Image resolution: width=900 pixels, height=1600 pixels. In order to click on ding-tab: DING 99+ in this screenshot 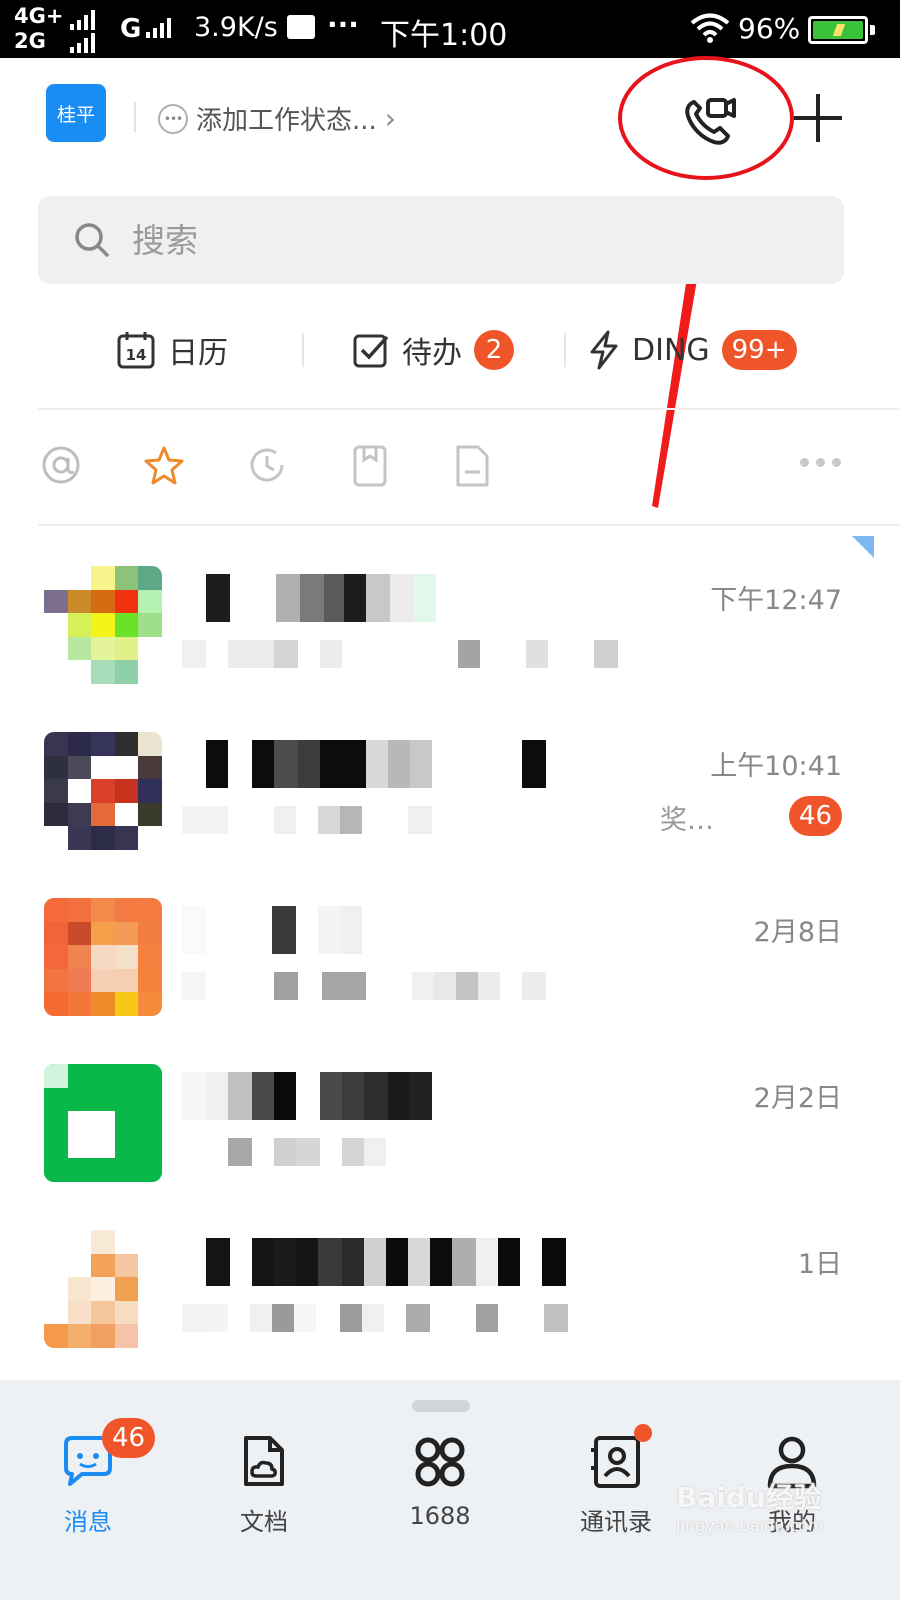, I will do `click(692, 350)`.